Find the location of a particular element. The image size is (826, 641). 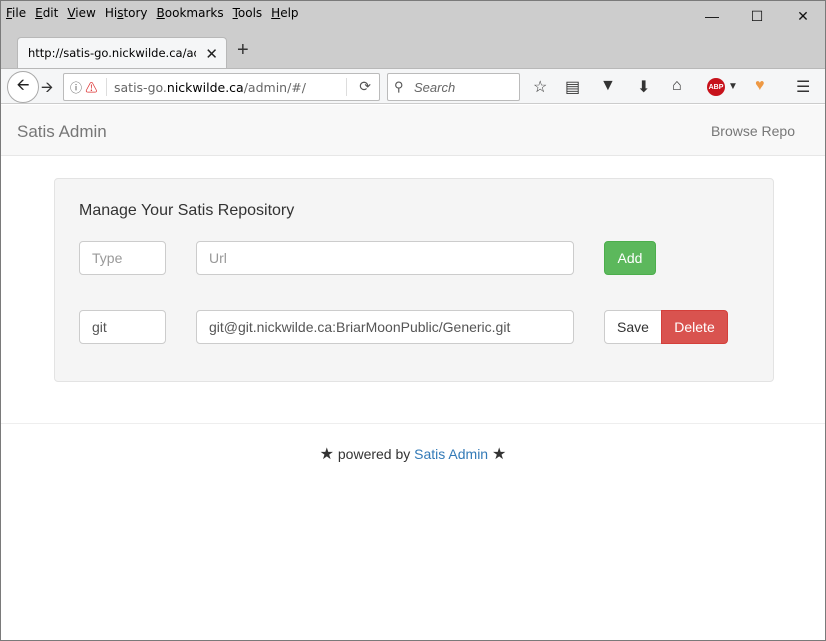

menu-view: View is located at coordinates (81, 13).